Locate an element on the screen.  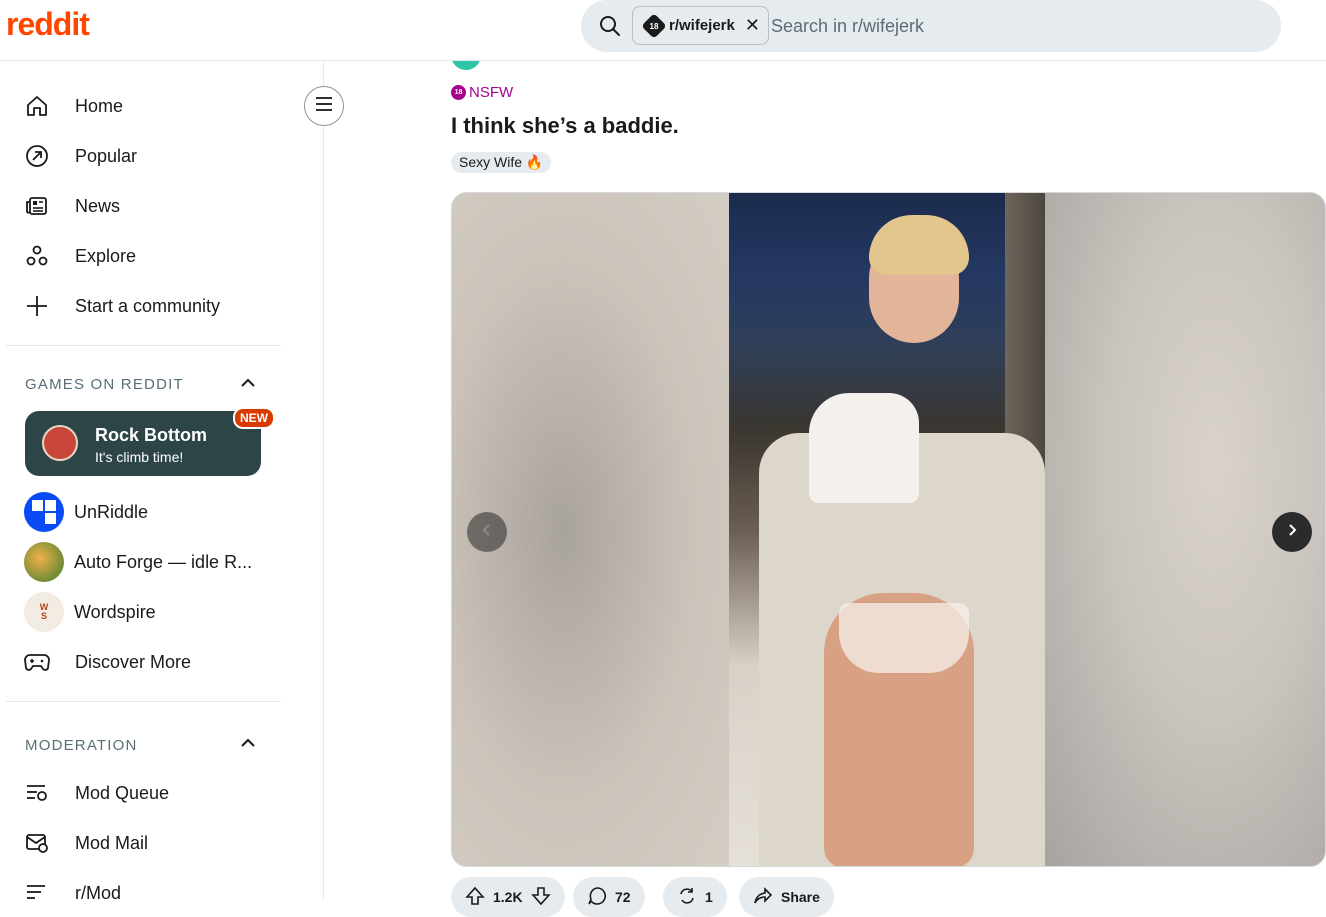
sidebar-item-label: Start a community is located at coordinates (148, 305).